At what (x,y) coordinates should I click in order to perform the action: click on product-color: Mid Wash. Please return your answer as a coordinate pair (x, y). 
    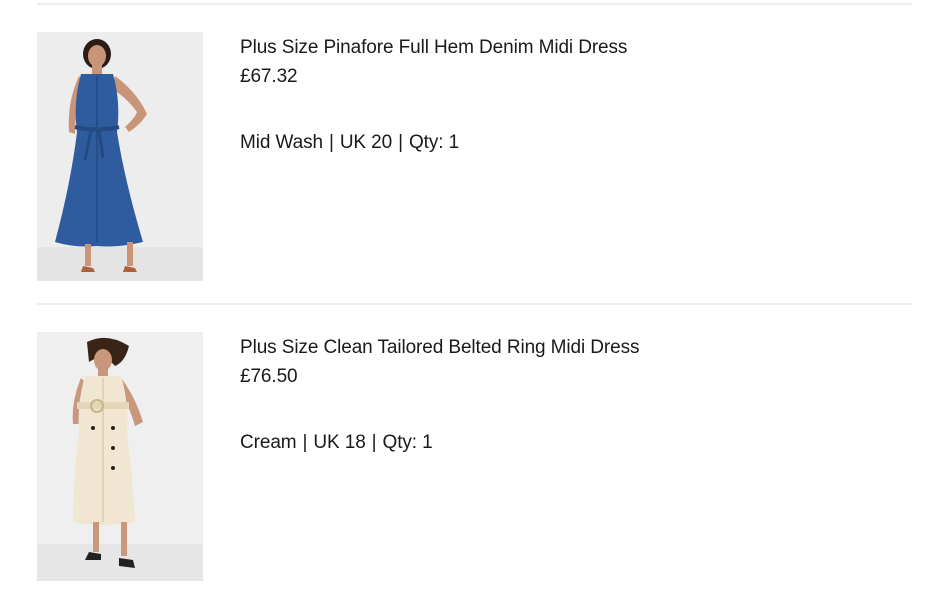
    Looking at the image, I should click on (281, 142).